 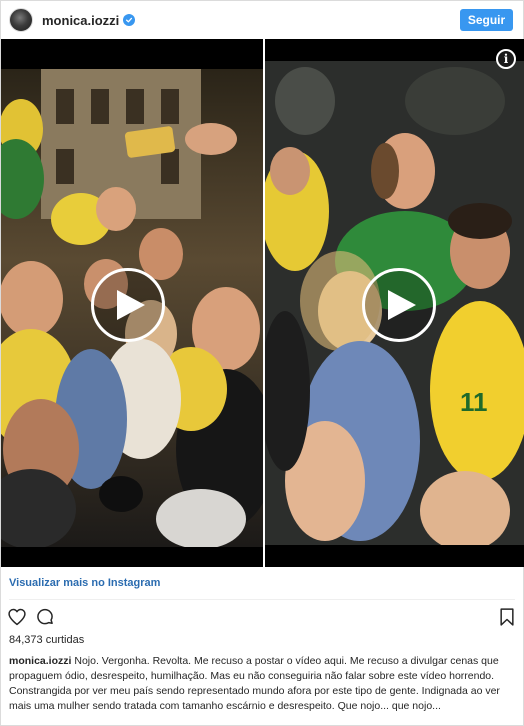 I want to click on follow-button: Seguir, so click(x=486, y=20).